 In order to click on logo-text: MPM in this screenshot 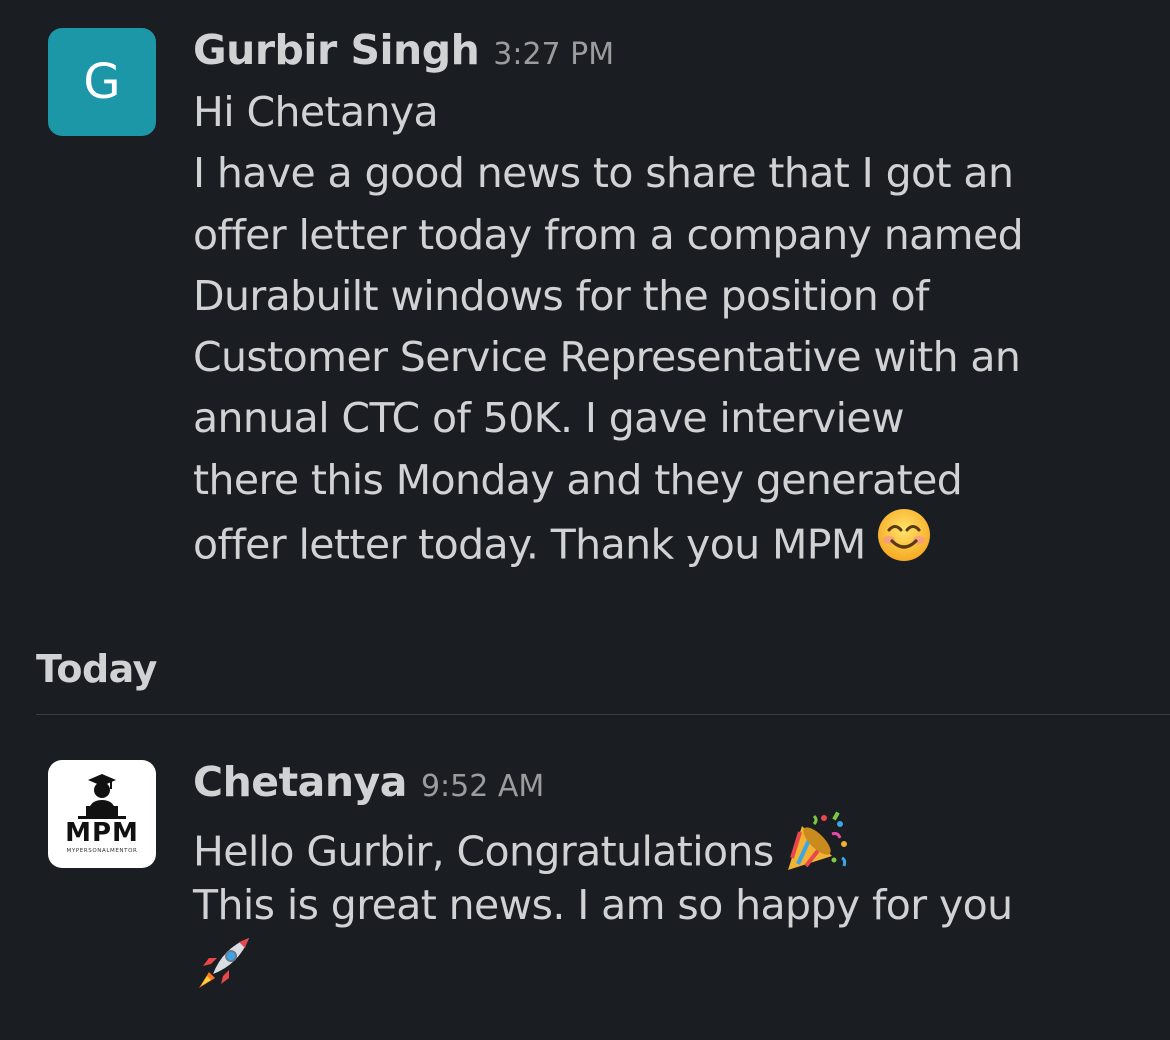, I will do `click(102, 833)`.